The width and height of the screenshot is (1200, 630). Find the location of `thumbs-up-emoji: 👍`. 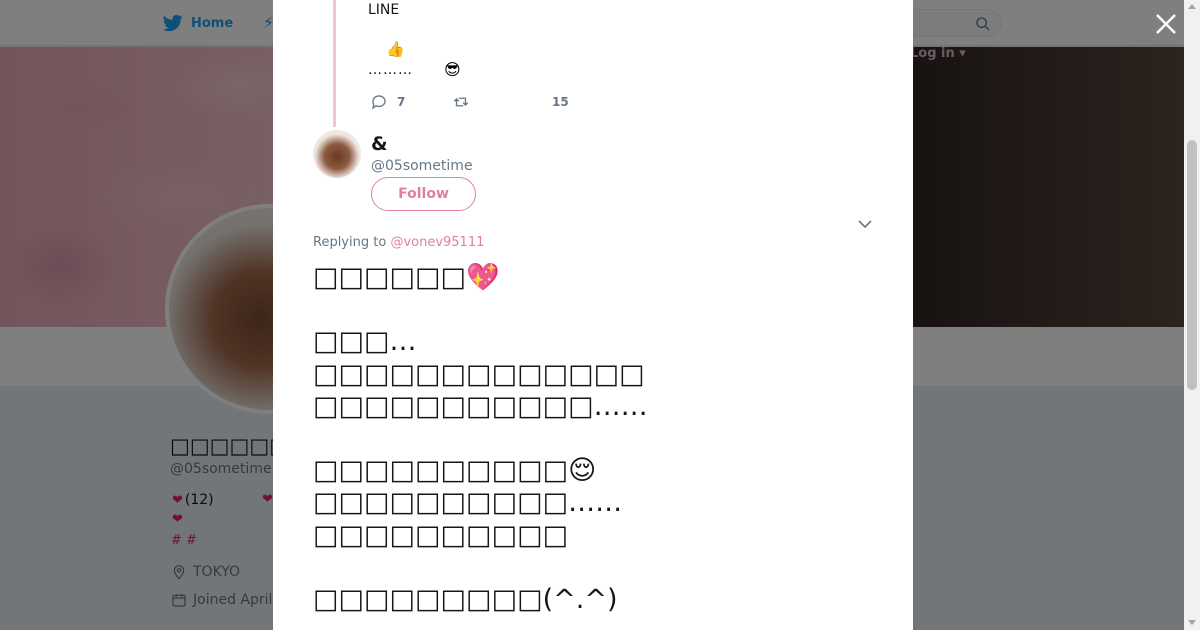

thumbs-up-emoji: 👍 is located at coordinates (395, 49).